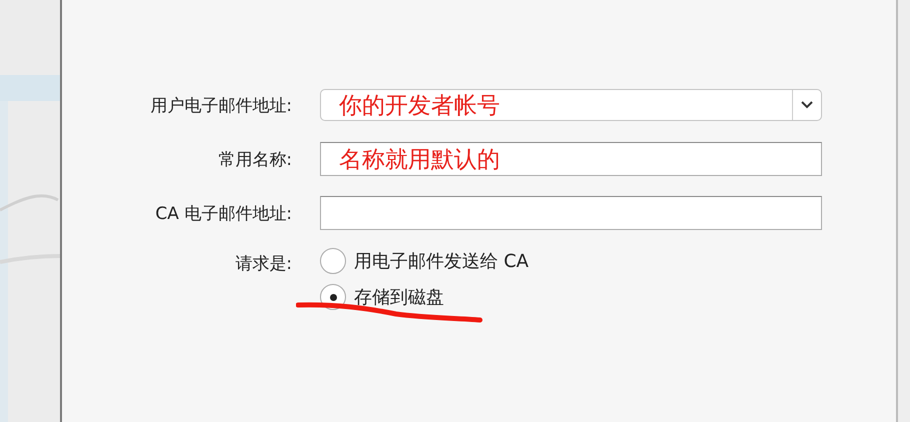  Describe the element at coordinates (571, 297) in the screenshot. I see `radio-option: 存储到磁盘` at that location.